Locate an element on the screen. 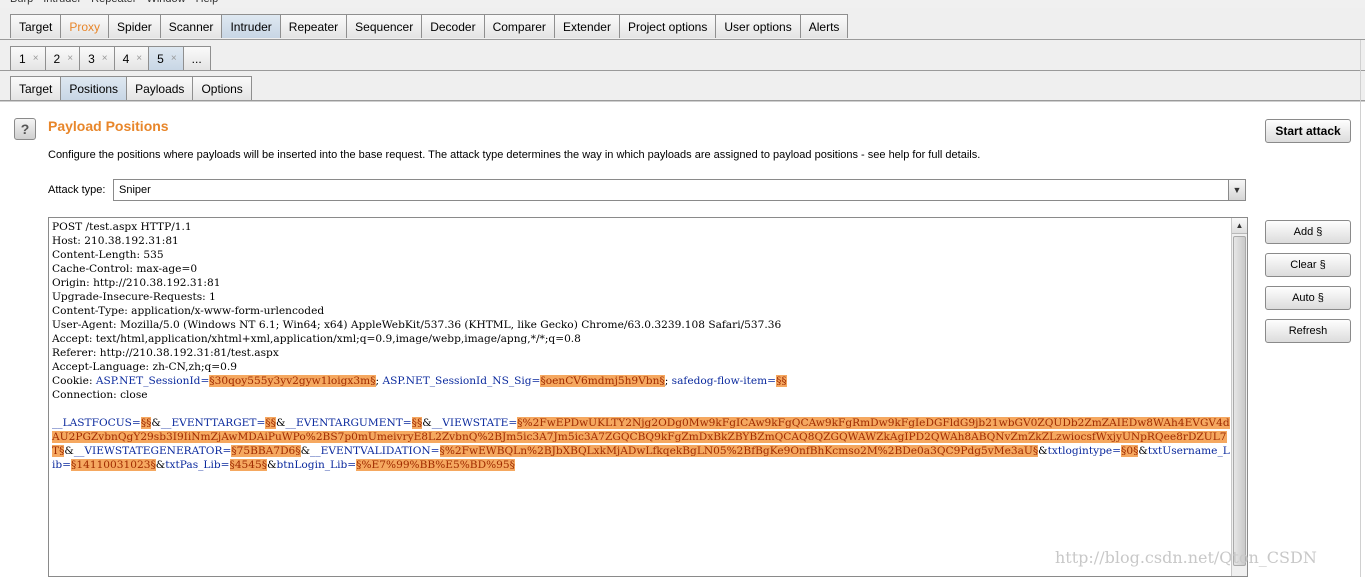 This screenshot has width=1365, height=577. payload-marker: §30qoy555y3yv2gyw1loigx3m§ is located at coordinates (292, 381).